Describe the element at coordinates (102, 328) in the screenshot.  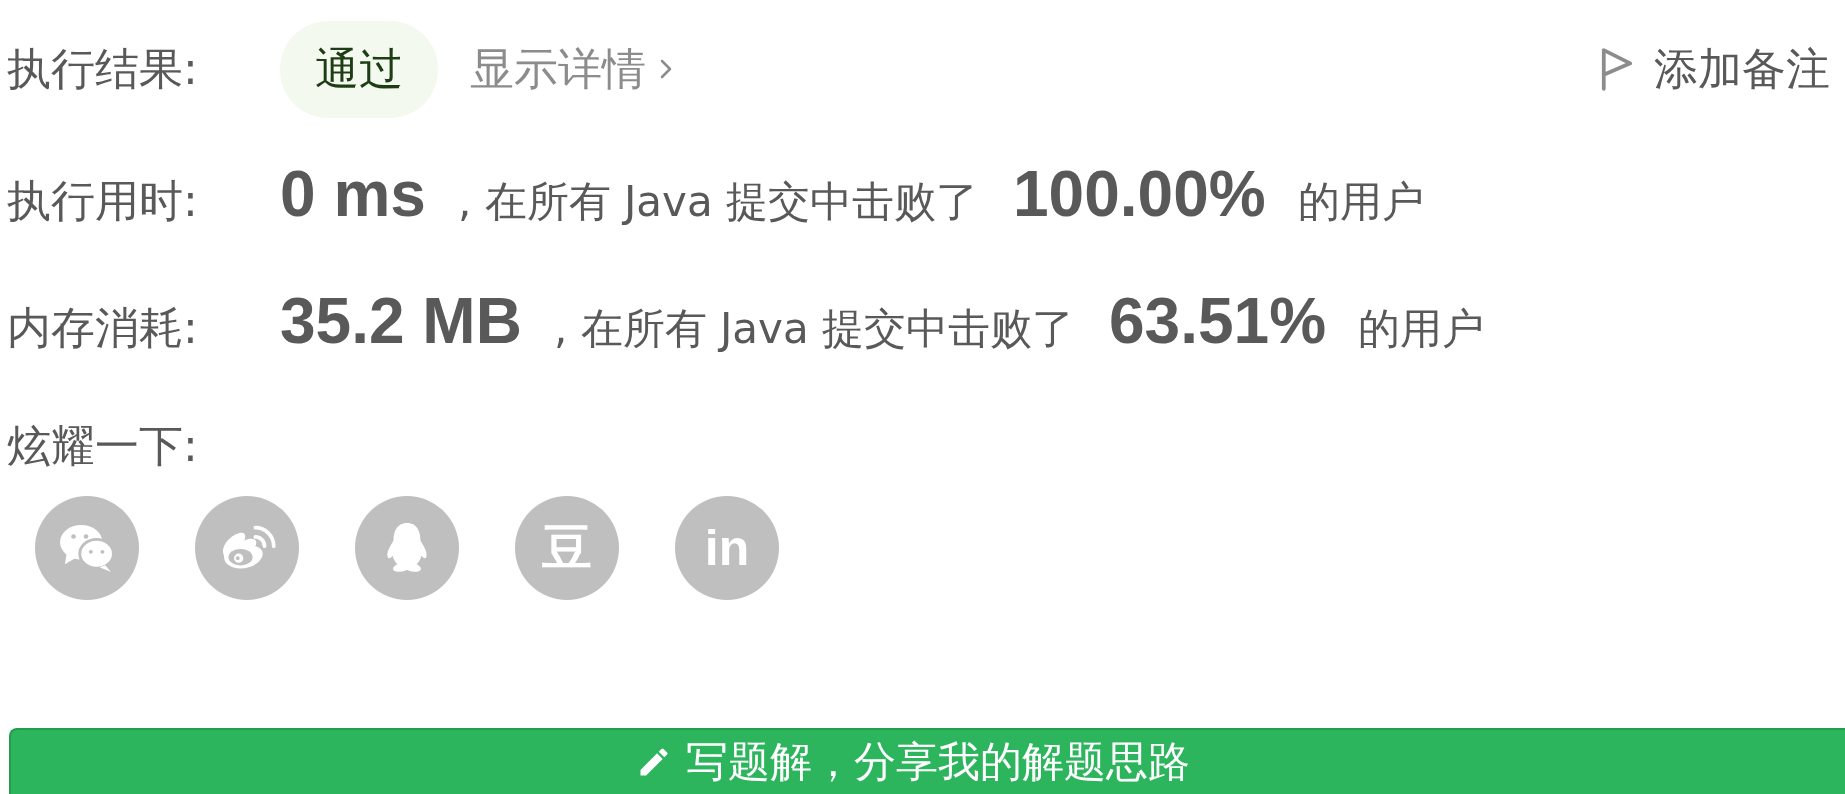
I see `stat-label: 内存消耗:` at that location.